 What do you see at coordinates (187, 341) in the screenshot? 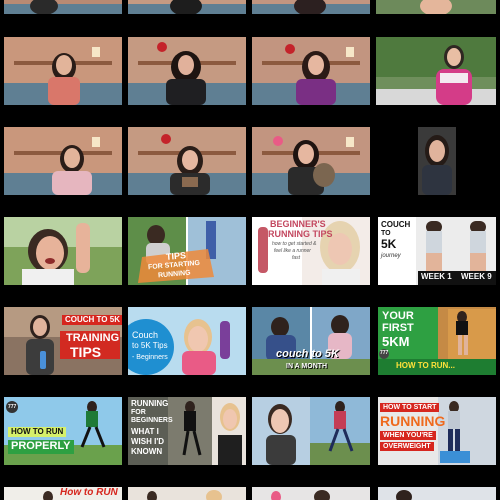
I see `video-thumbnail-r4c1: Couch to 5K Tips - Beginners` at bounding box center [187, 341].